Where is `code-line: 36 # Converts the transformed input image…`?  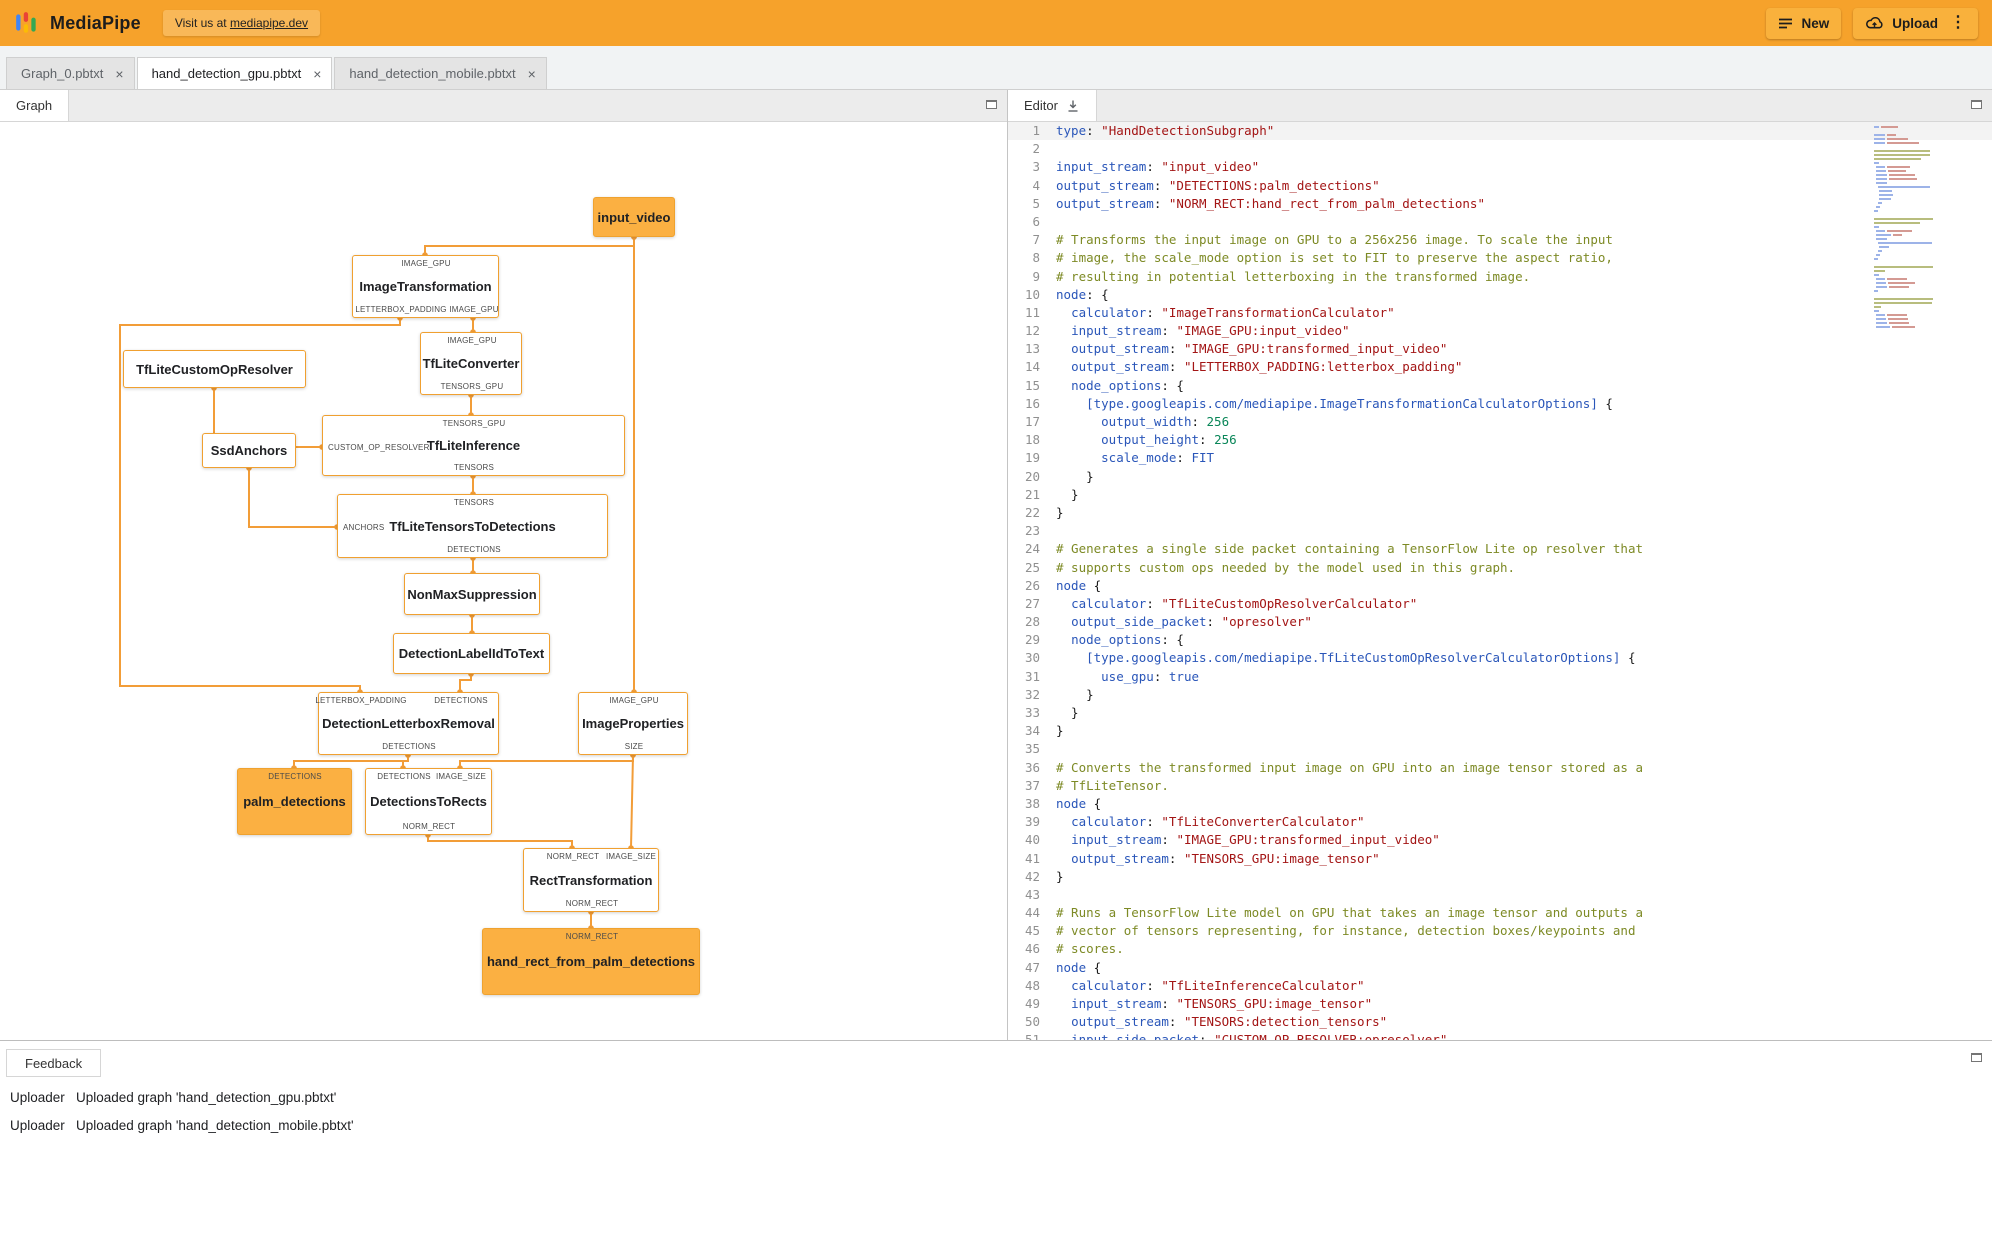
code-line: 36 # Converts the transformed input image… is located at coordinates (1500, 768).